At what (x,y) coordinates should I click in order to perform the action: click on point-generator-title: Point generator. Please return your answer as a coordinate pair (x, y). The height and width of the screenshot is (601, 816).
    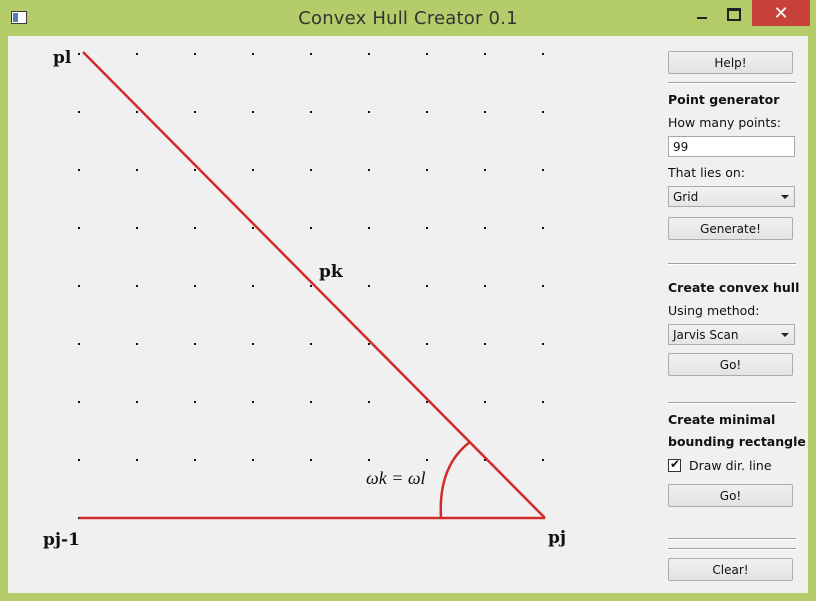
    Looking at the image, I should click on (724, 99).